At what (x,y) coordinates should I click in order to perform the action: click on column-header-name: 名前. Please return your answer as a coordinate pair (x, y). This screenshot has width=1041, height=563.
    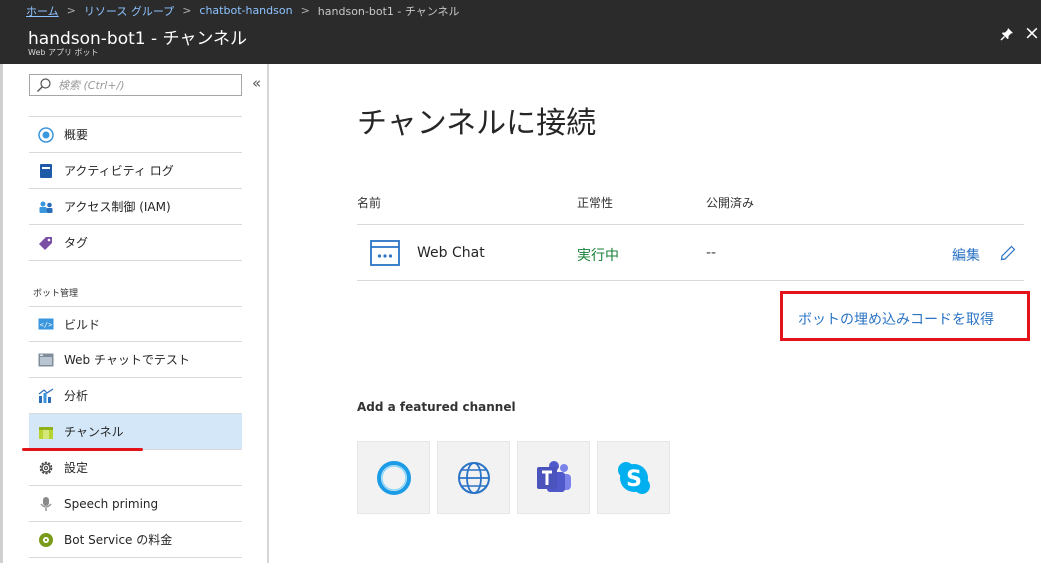
    Looking at the image, I should click on (369, 203).